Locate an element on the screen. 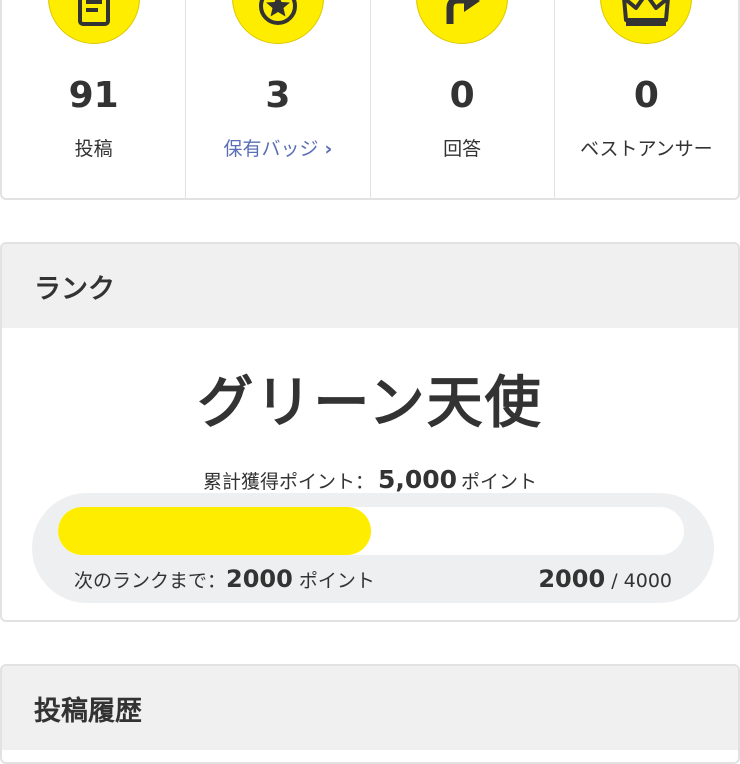  progress-current: 2000 is located at coordinates (572, 579).